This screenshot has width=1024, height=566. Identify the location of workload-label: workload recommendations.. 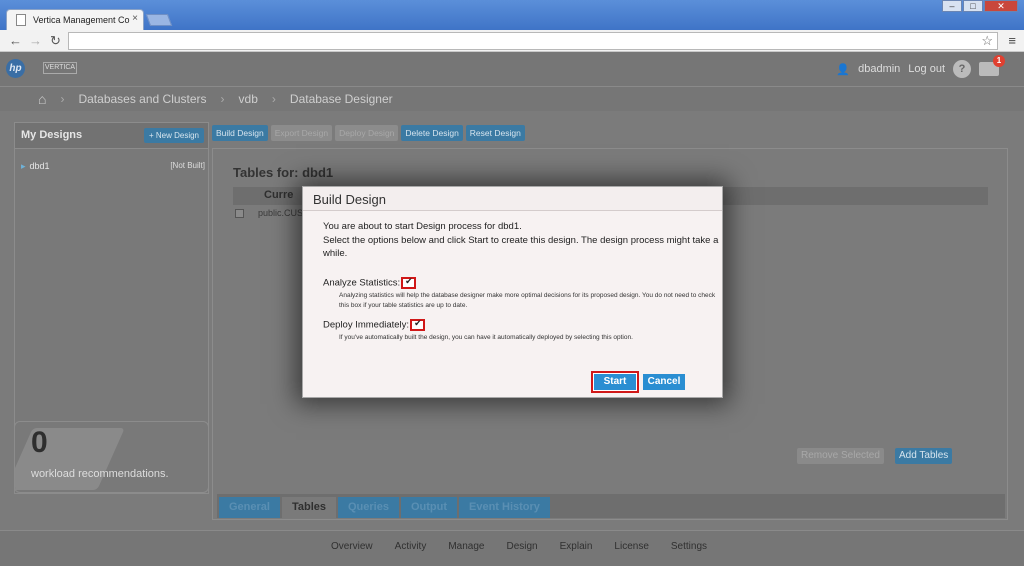
(100, 474).